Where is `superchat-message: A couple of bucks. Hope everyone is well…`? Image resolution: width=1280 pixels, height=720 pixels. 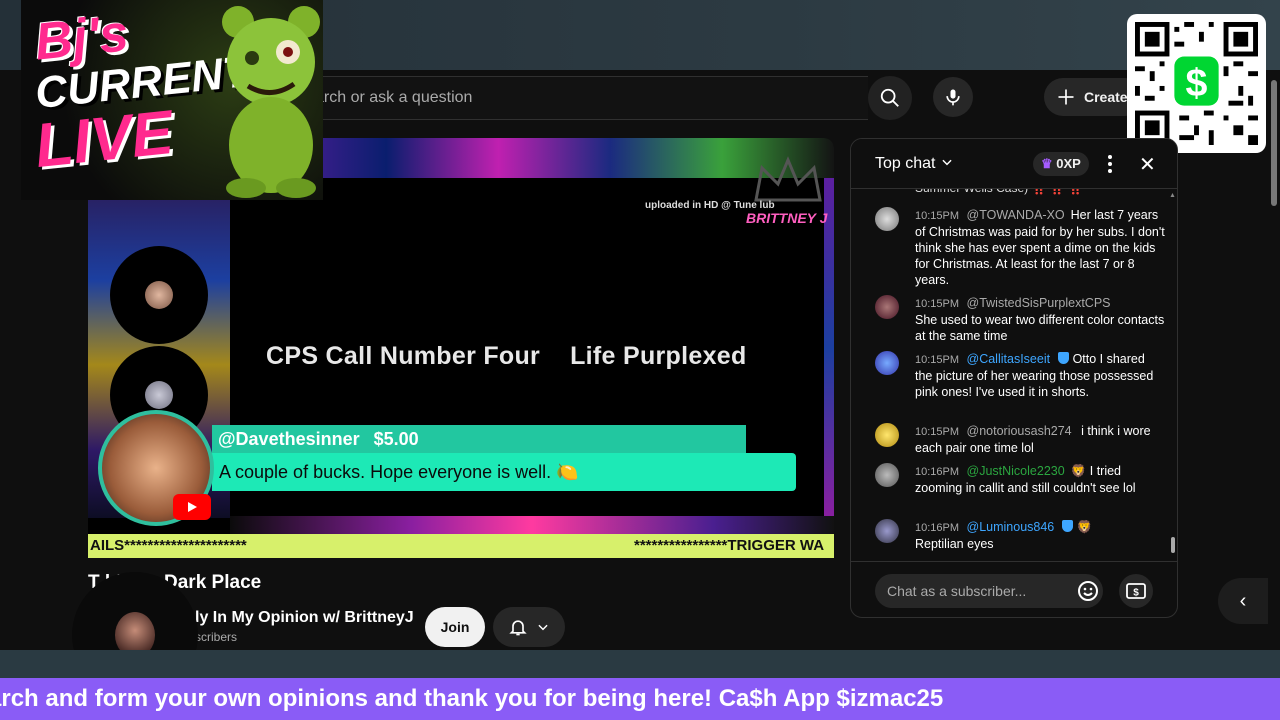
superchat-message: A couple of bucks. Hope everyone is well… is located at coordinates (504, 472).